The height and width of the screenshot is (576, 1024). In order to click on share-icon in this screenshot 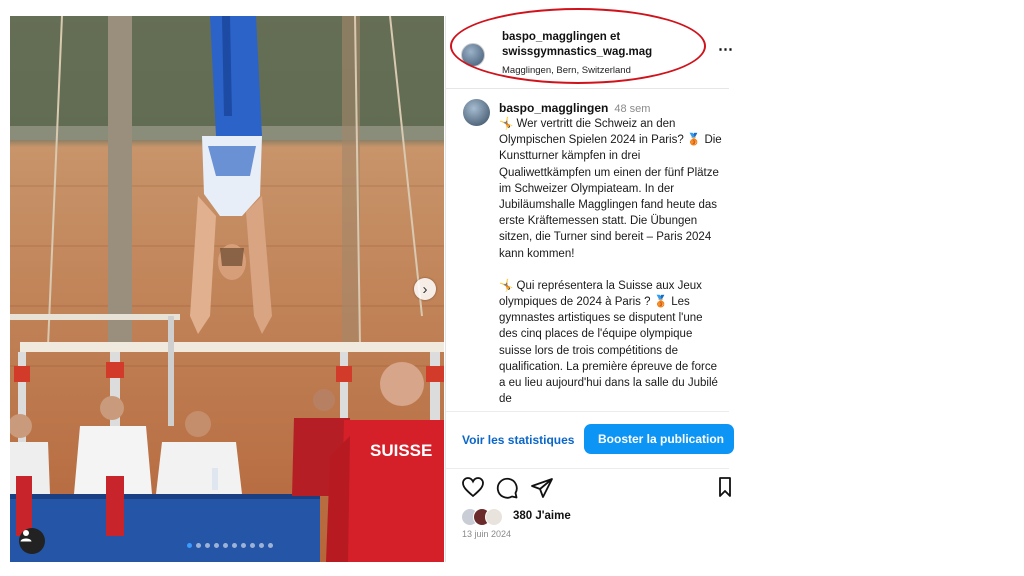, I will do `click(542, 488)`.